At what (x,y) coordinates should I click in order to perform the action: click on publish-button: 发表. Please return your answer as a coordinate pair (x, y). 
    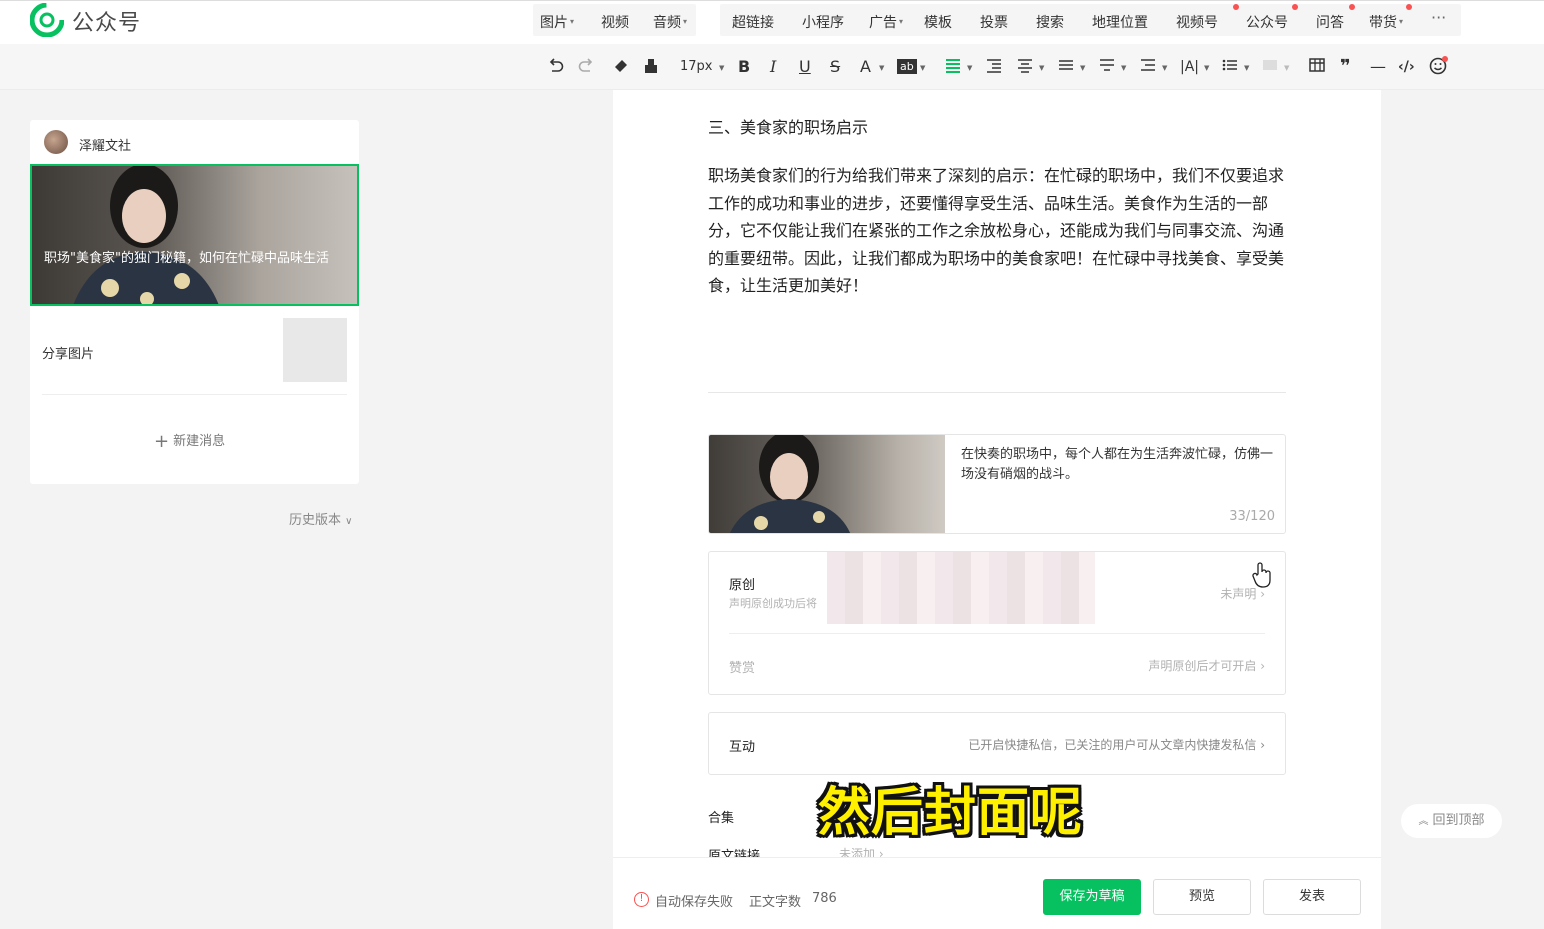
    Looking at the image, I should click on (1312, 897).